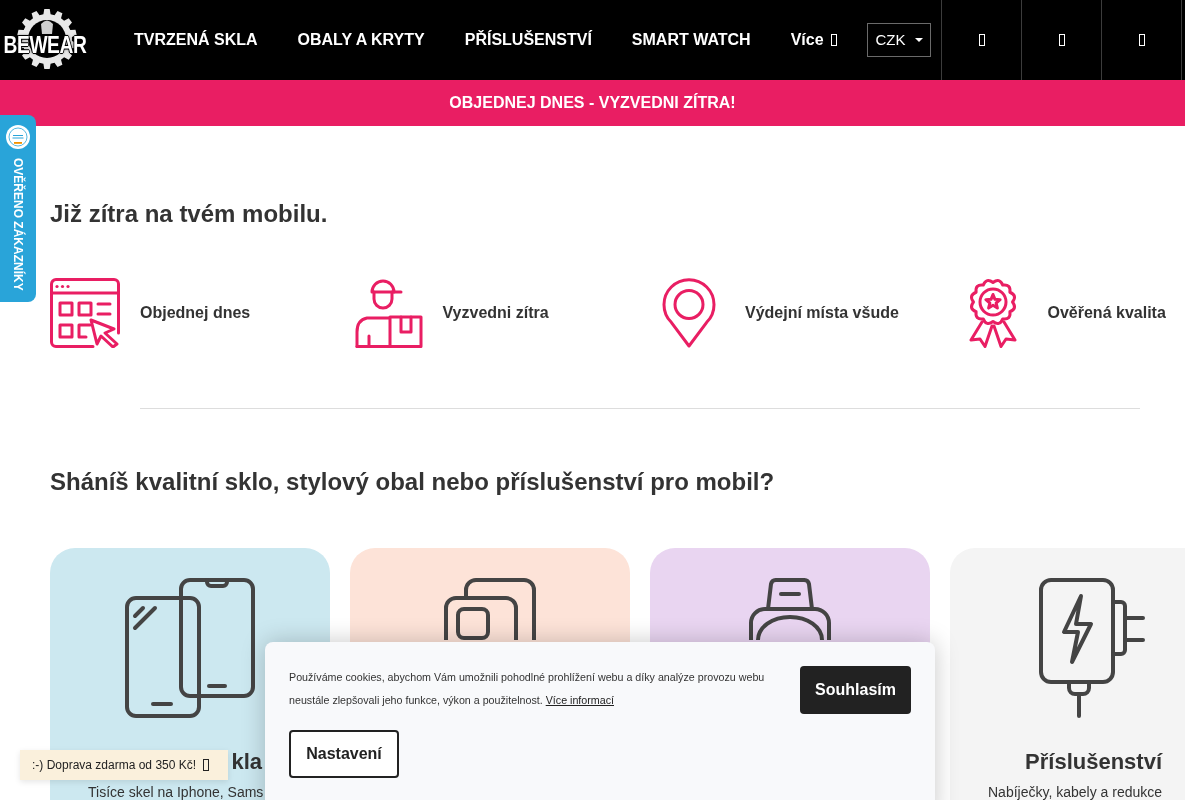 The height and width of the screenshot is (800, 1200). I want to click on category-card: Příslušenství Nabíječky, kabely a redukce, so click(1067, 674).